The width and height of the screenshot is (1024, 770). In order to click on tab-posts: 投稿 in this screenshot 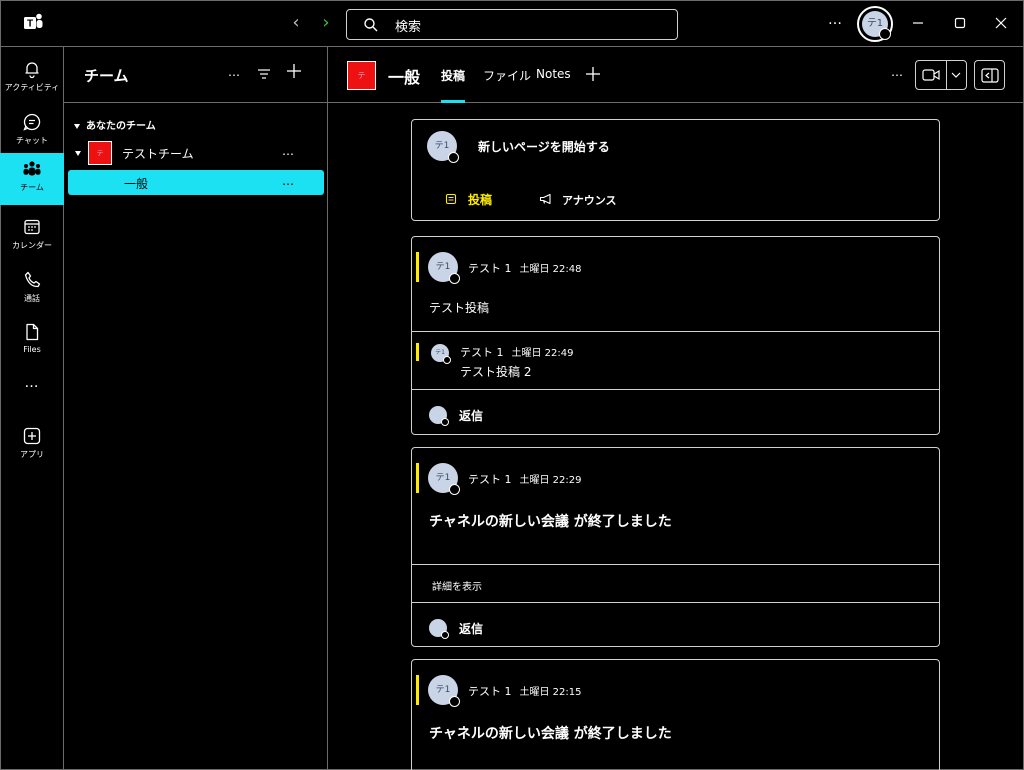, I will do `click(453, 85)`.